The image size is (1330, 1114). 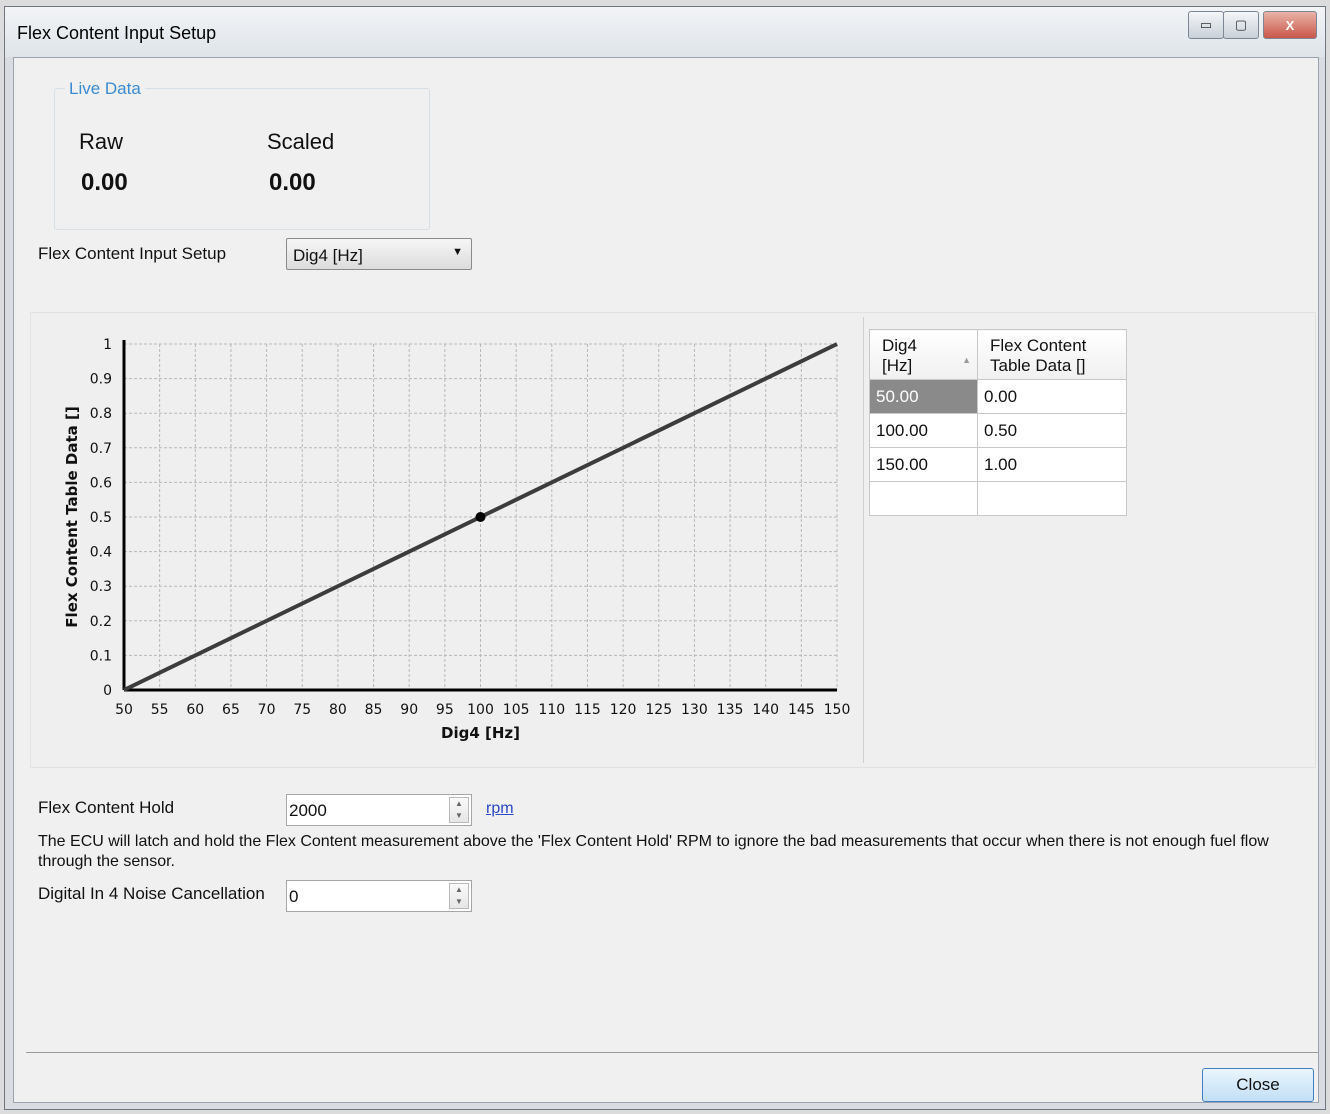 What do you see at coordinates (897, 365) in the screenshot?
I see `column-header-dig4-line2: [Hz]` at bounding box center [897, 365].